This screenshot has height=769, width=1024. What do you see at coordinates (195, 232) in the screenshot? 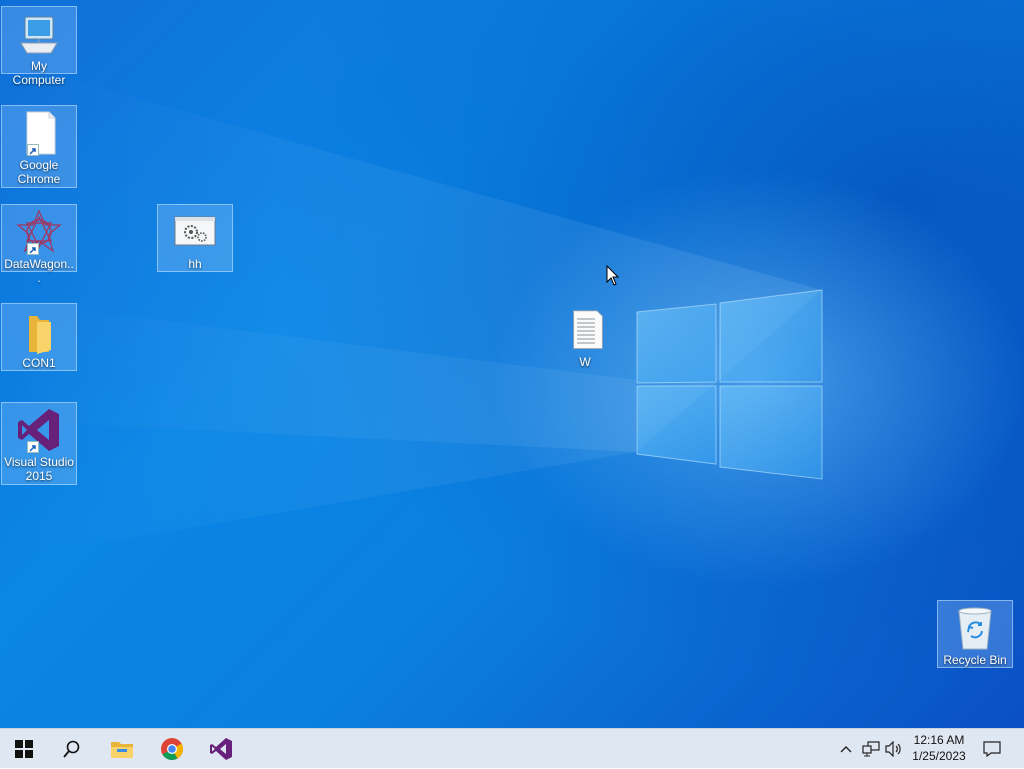
I see `settings-window-icon` at bounding box center [195, 232].